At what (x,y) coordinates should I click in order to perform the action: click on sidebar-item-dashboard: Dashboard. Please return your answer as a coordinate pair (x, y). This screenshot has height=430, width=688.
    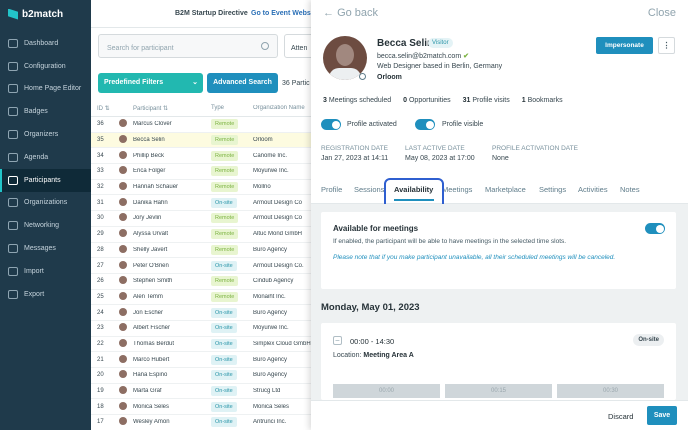
    Looking at the image, I should click on (45, 43).